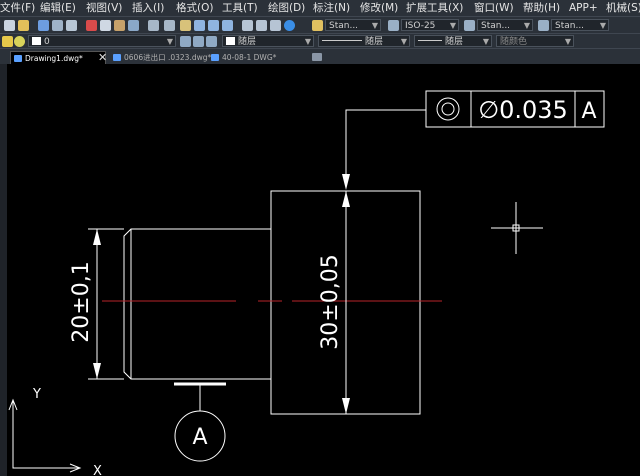 The width and height of the screenshot is (640, 476). I want to click on properties-icon, so click(247, 25).